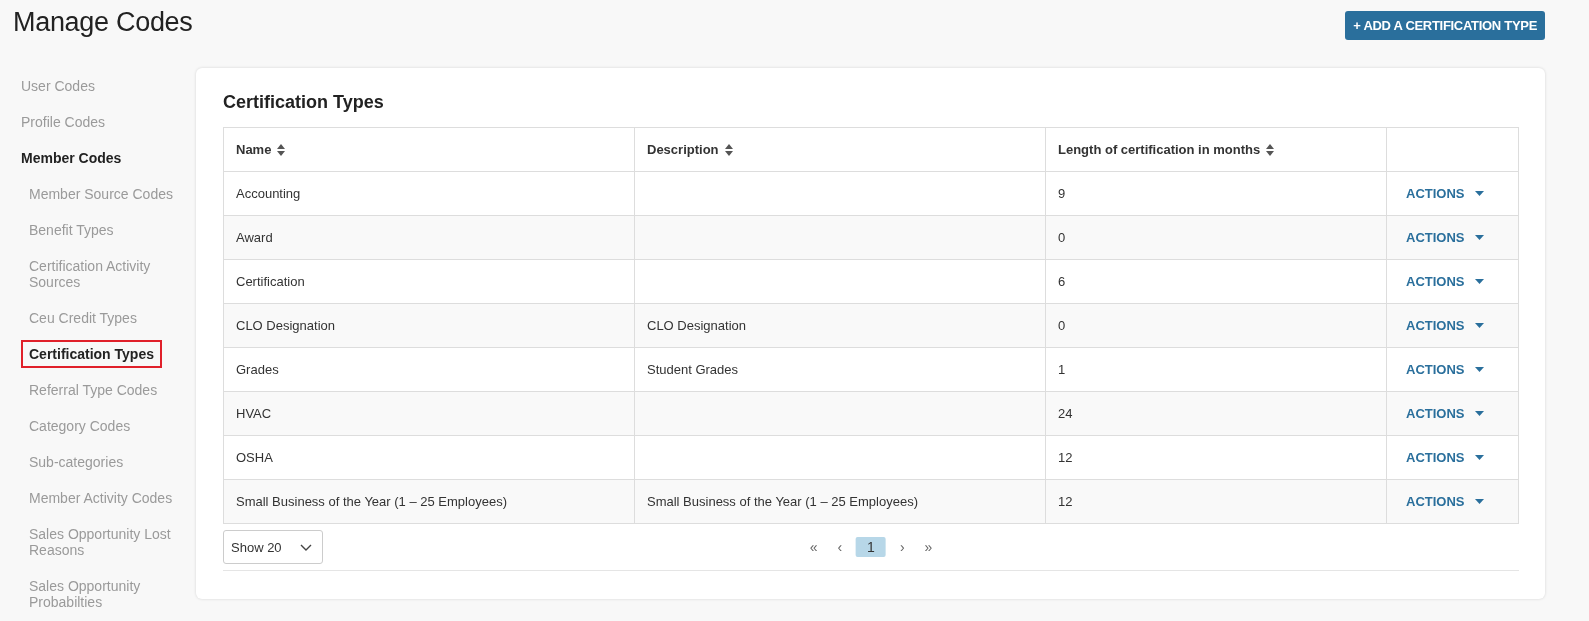  Describe the element at coordinates (254, 237) in the screenshot. I see `table-cell: Award` at that location.